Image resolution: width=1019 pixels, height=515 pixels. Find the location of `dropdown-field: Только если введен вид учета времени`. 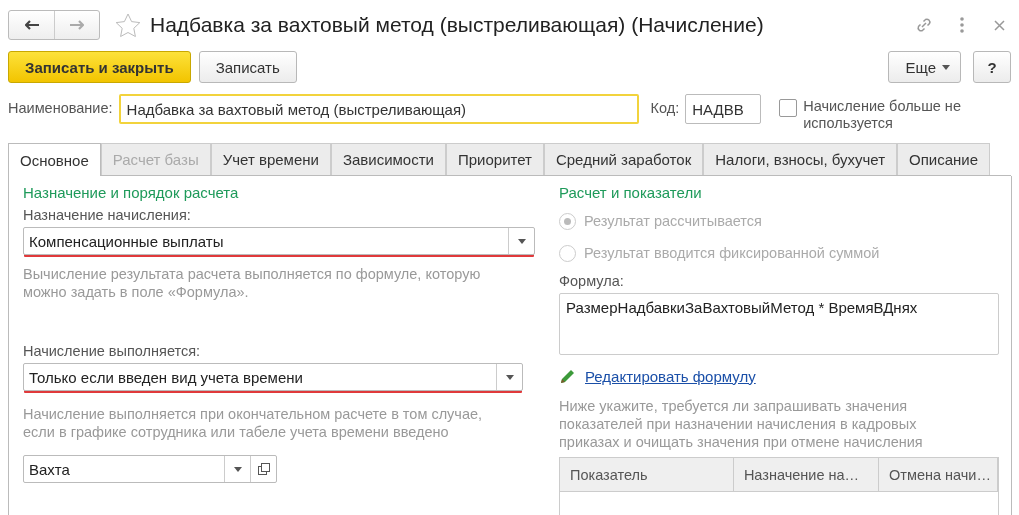

dropdown-field: Только если введен вид учета времени is located at coordinates (273, 377).